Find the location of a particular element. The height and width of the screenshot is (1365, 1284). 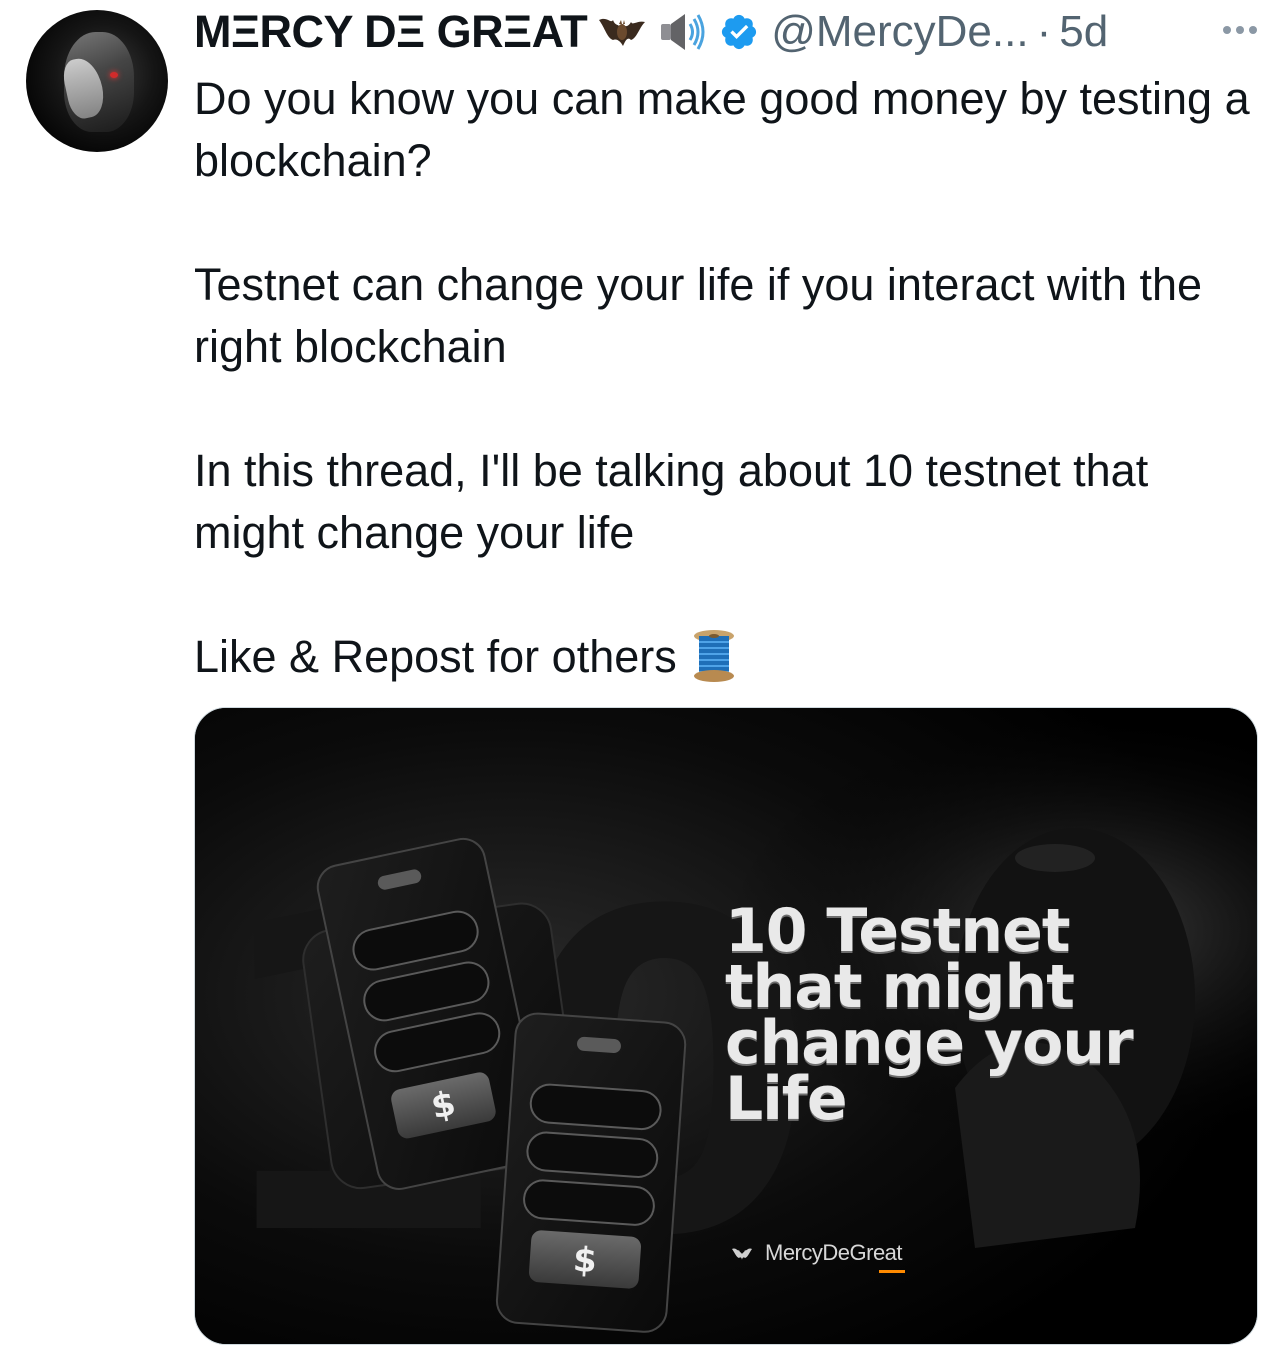

spool-of-thread-icon is located at coordinates (714, 656).